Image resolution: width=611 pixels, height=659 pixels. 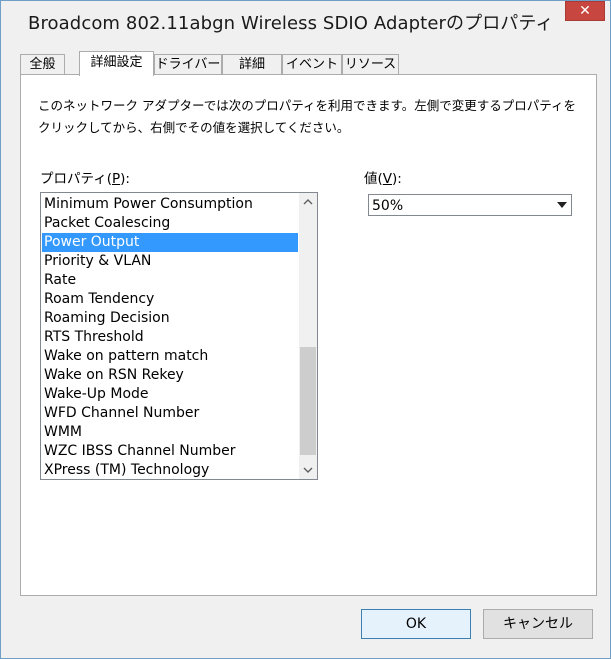 What do you see at coordinates (85, 179) in the screenshot?
I see `property-label: プロパティ(P):` at bounding box center [85, 179].